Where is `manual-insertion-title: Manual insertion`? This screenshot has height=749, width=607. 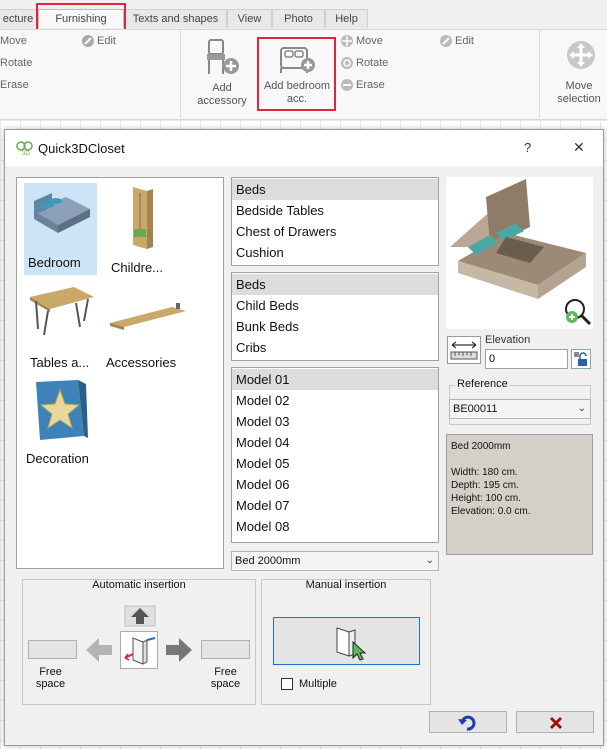 manual-insertion-title: Manual insertion is located at coordinates (346, 585).